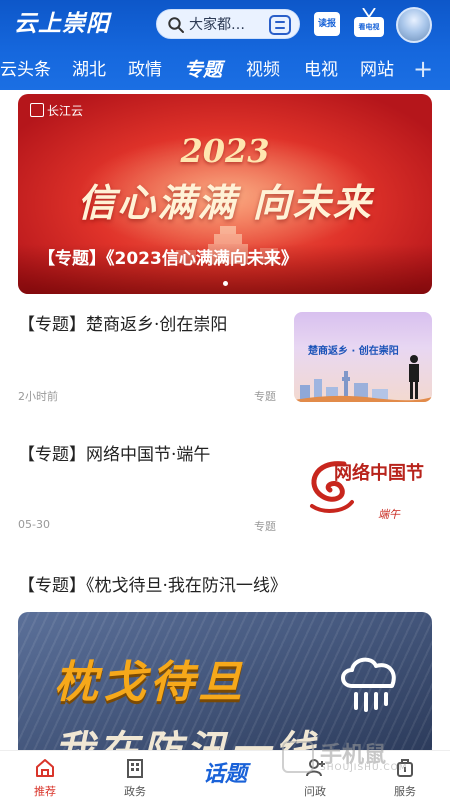  Describe the element at coordinates (225, 202) in the screenshot. I see `banner-slogan: 信心满满 向未来` at that location.